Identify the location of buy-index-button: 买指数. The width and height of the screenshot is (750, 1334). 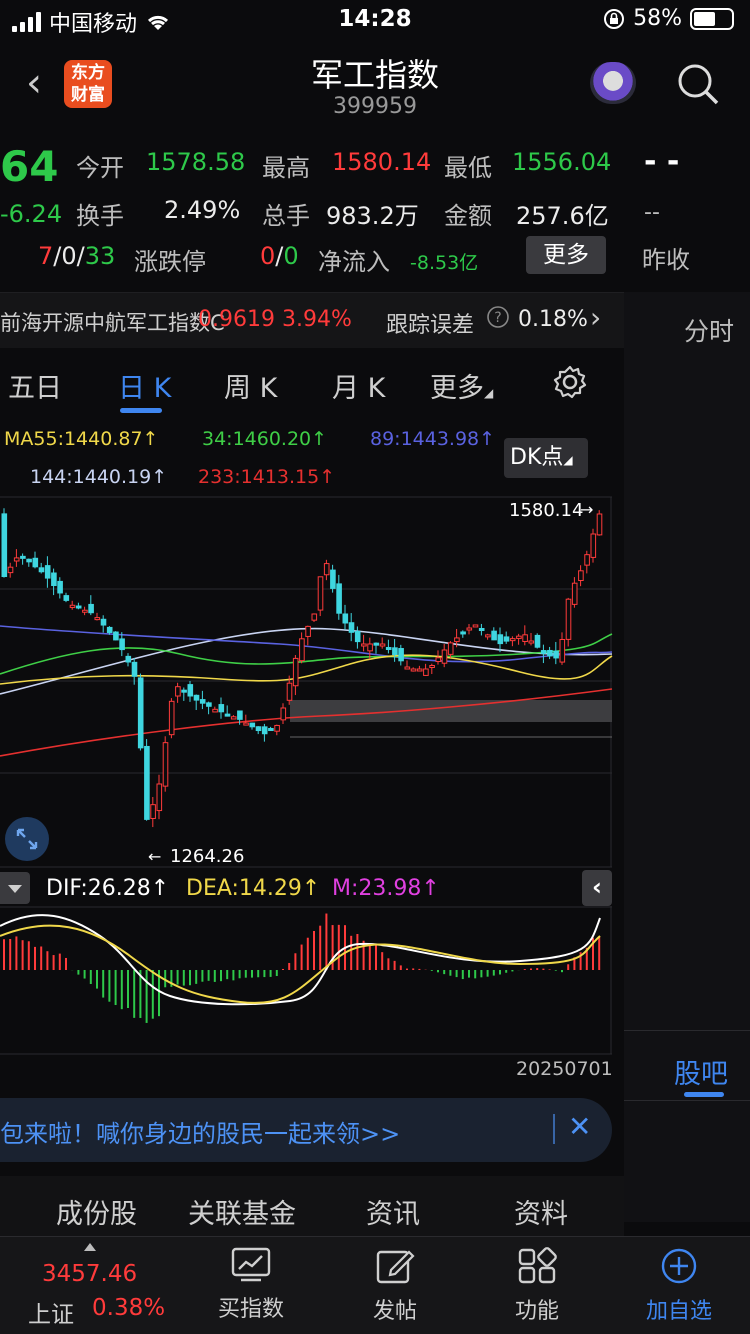
(251, 1285).